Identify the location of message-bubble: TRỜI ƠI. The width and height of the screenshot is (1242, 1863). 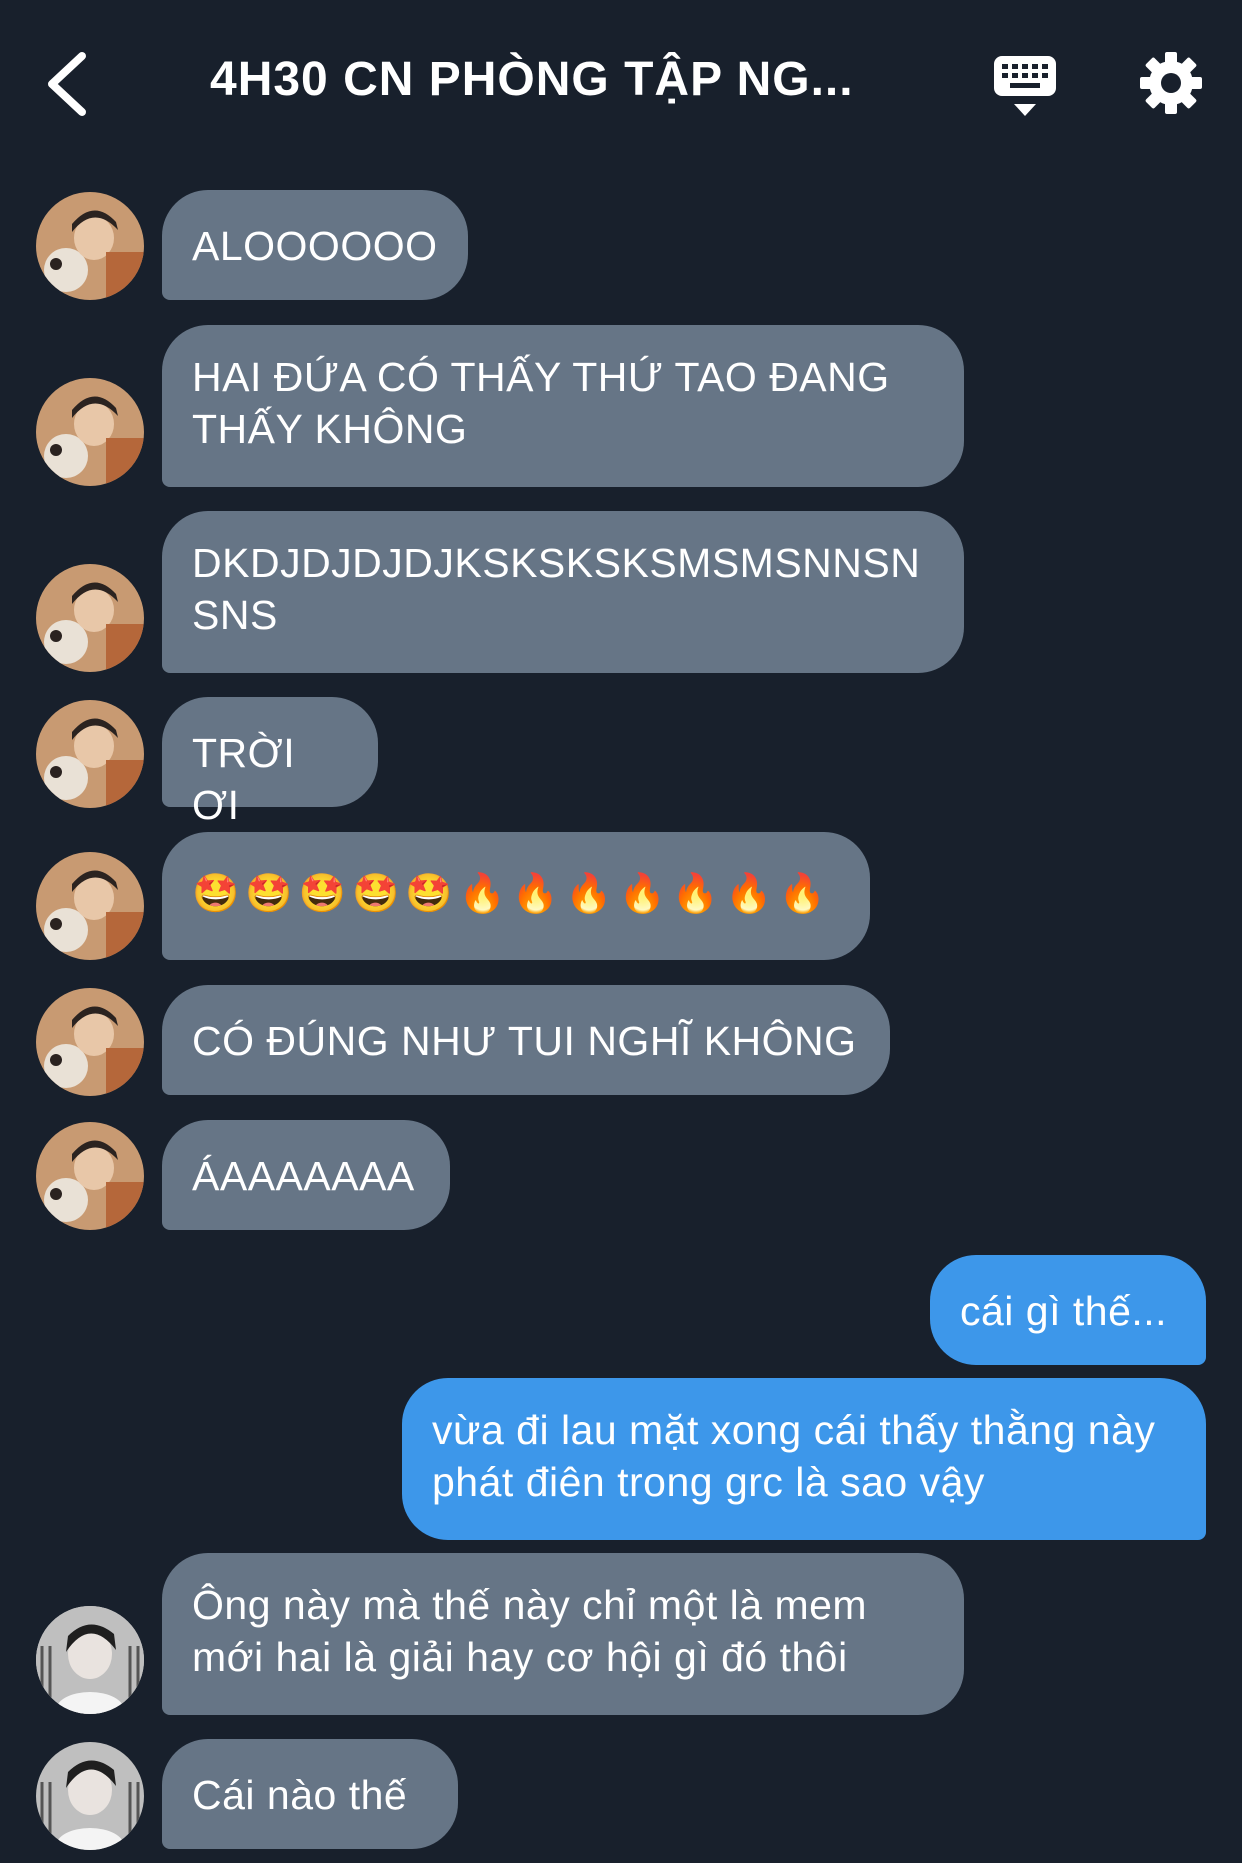
(270, 762).